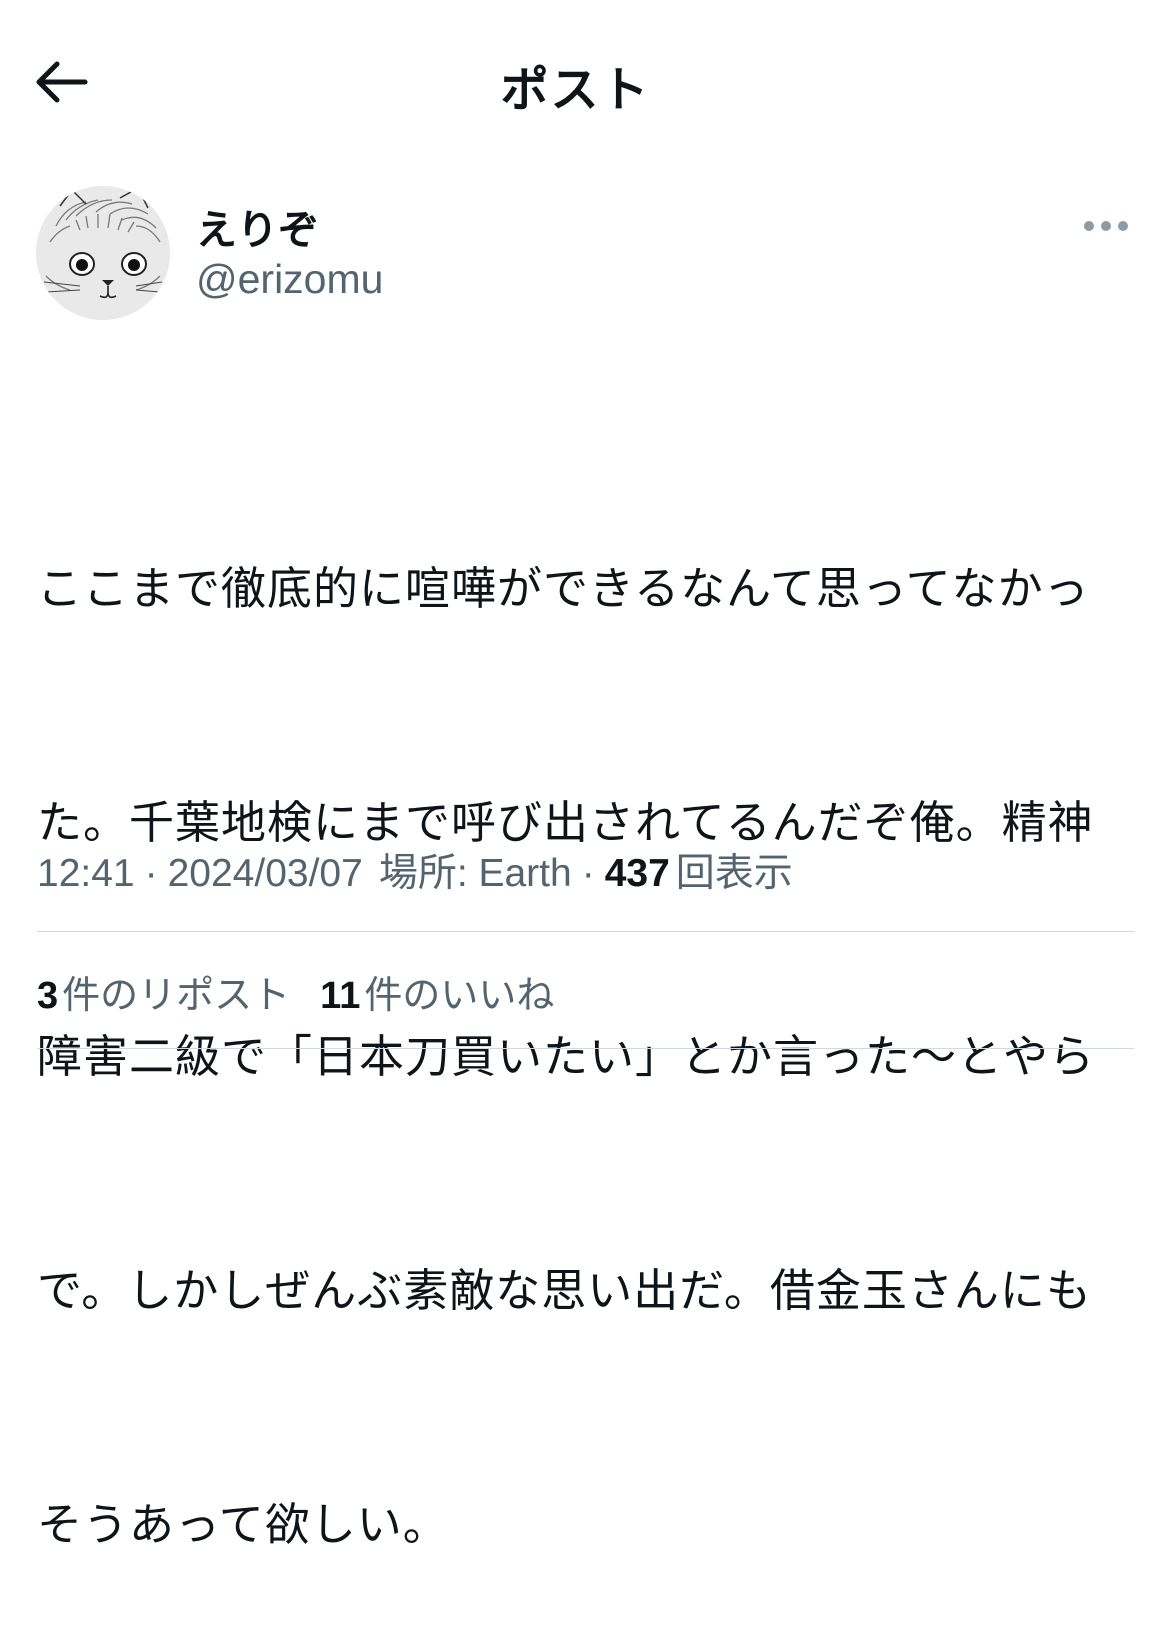 The width and height of the screenshot is (1151, 1642). I want to click on post-text-line: そうあって欲しい。, so click(243, 1524).